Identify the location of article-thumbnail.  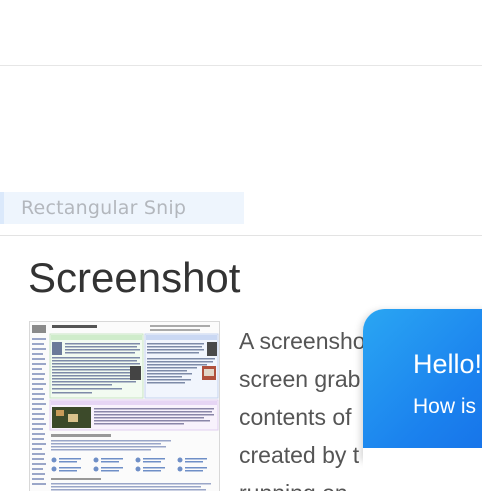
(124, 406).